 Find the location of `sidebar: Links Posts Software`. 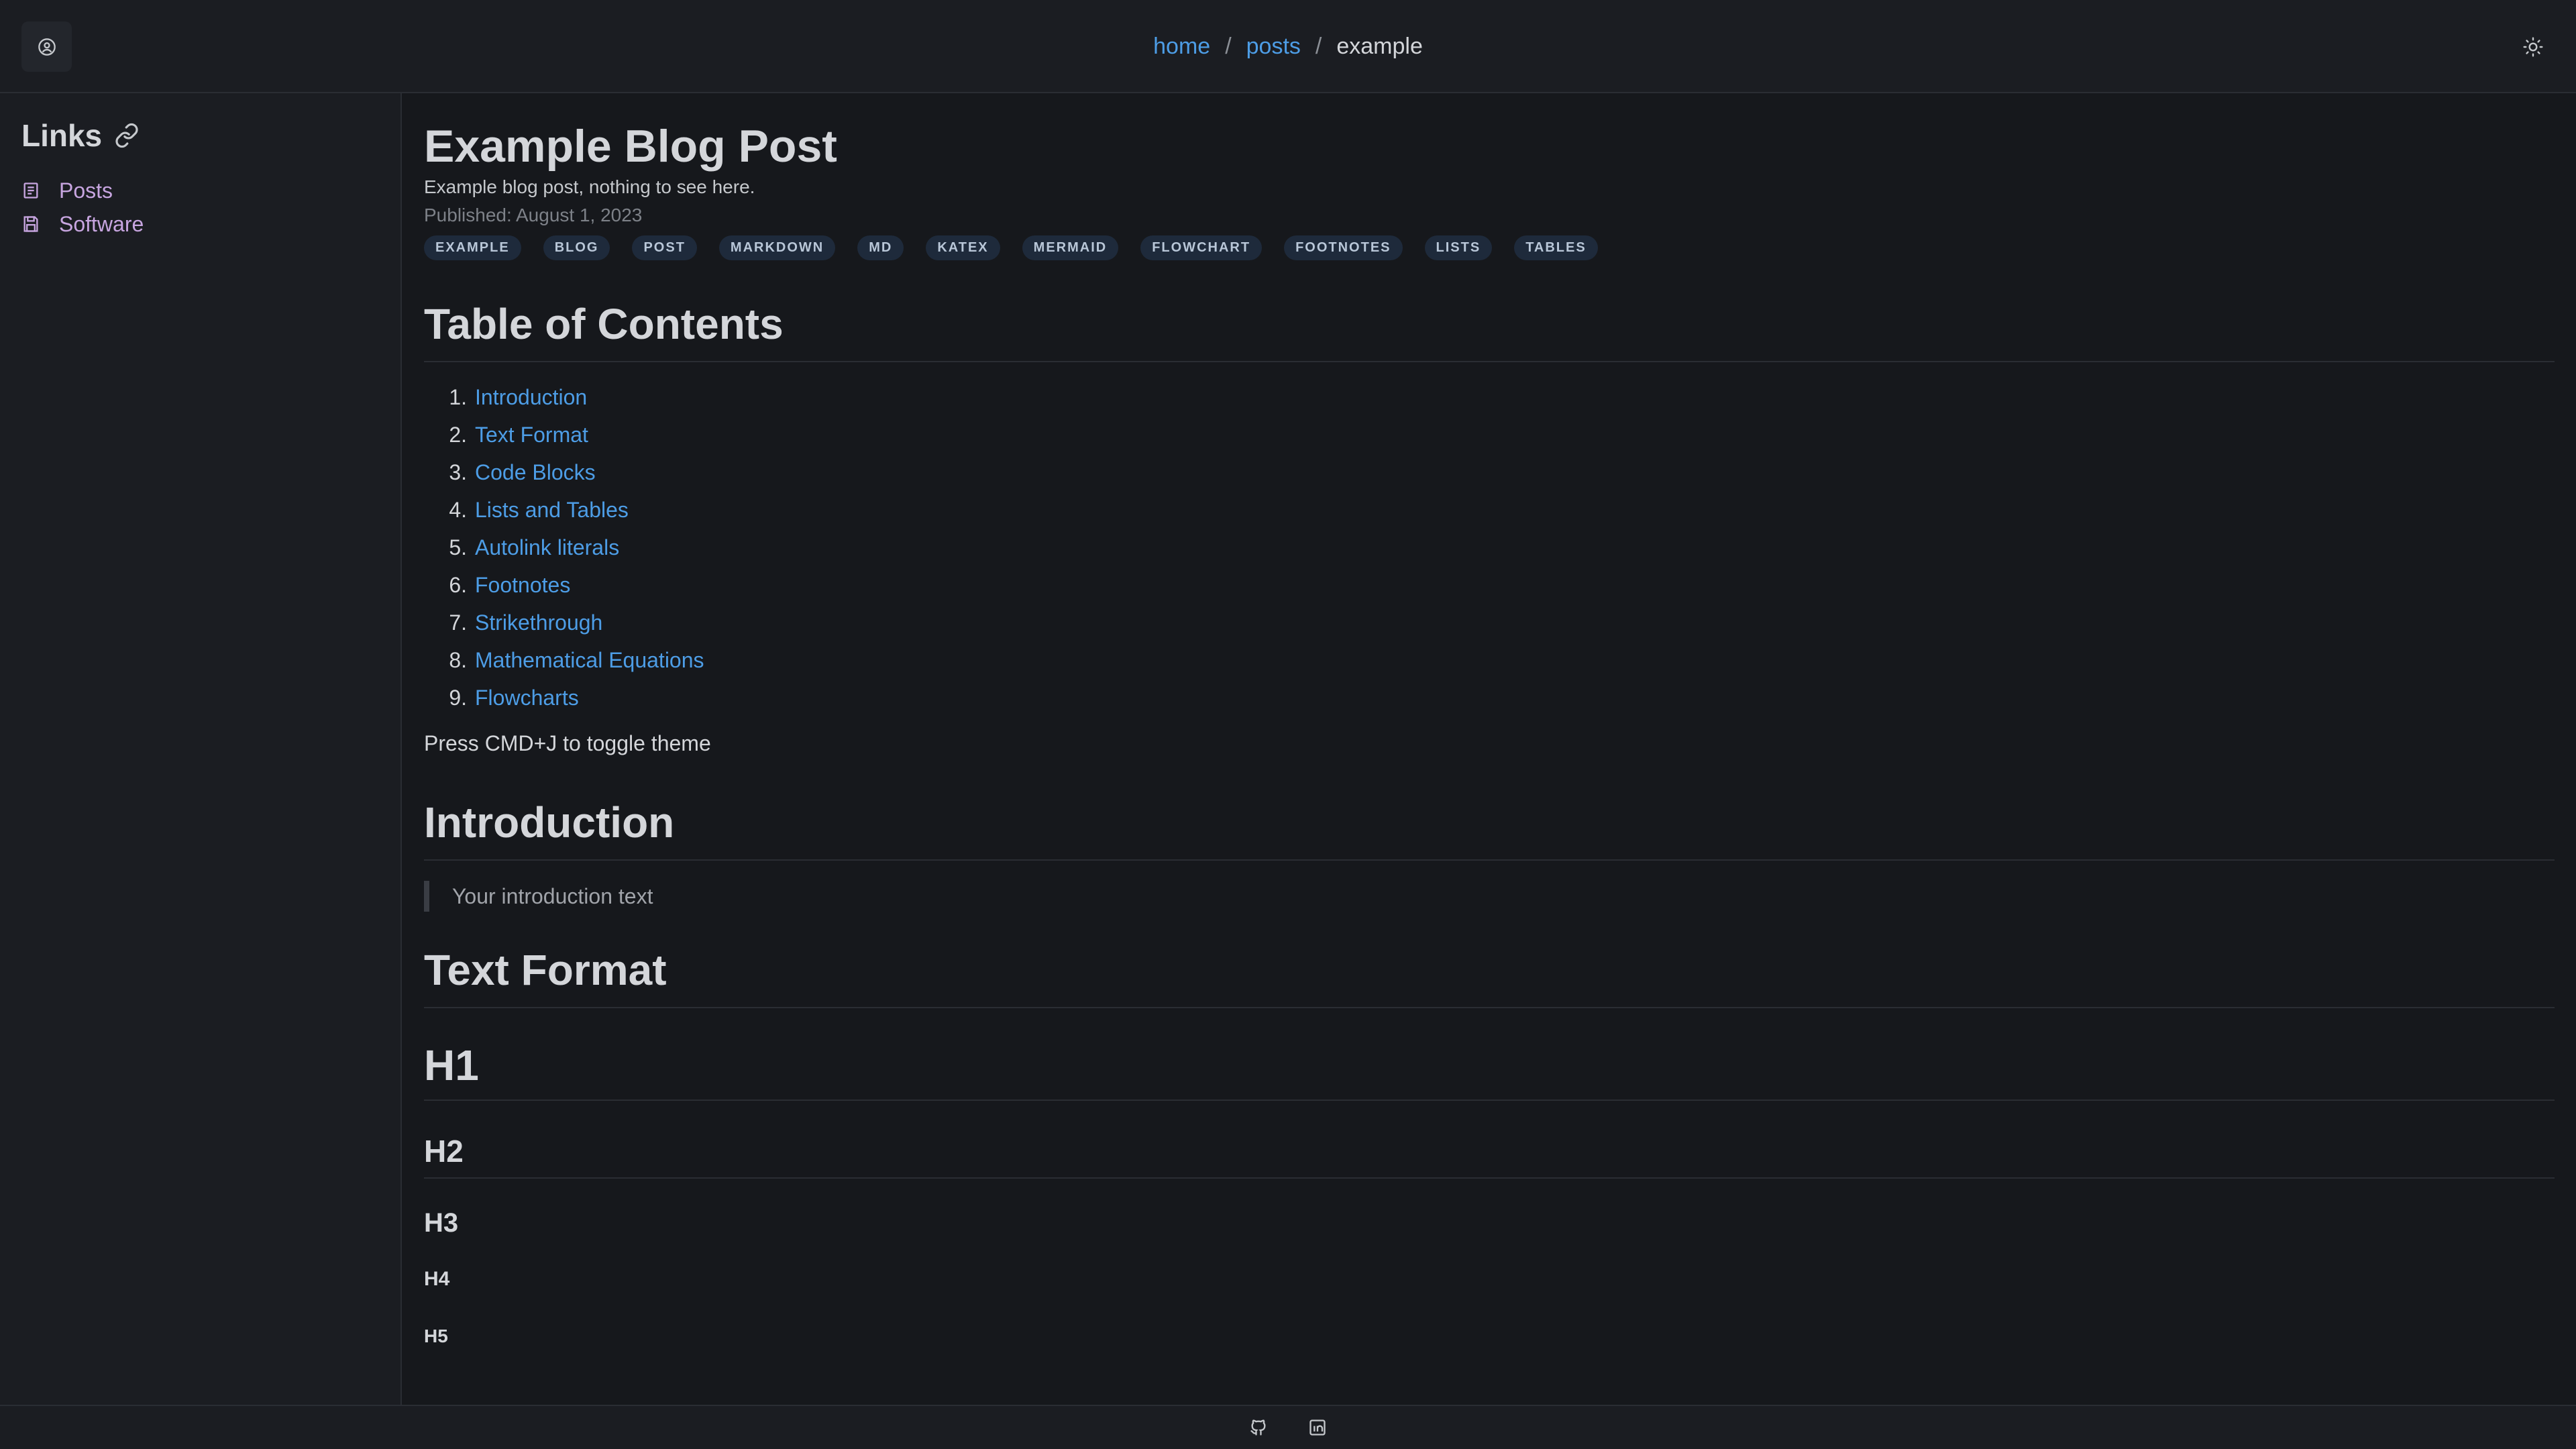

sidebar: Links Posts Software is located at coordinates (201, 749).